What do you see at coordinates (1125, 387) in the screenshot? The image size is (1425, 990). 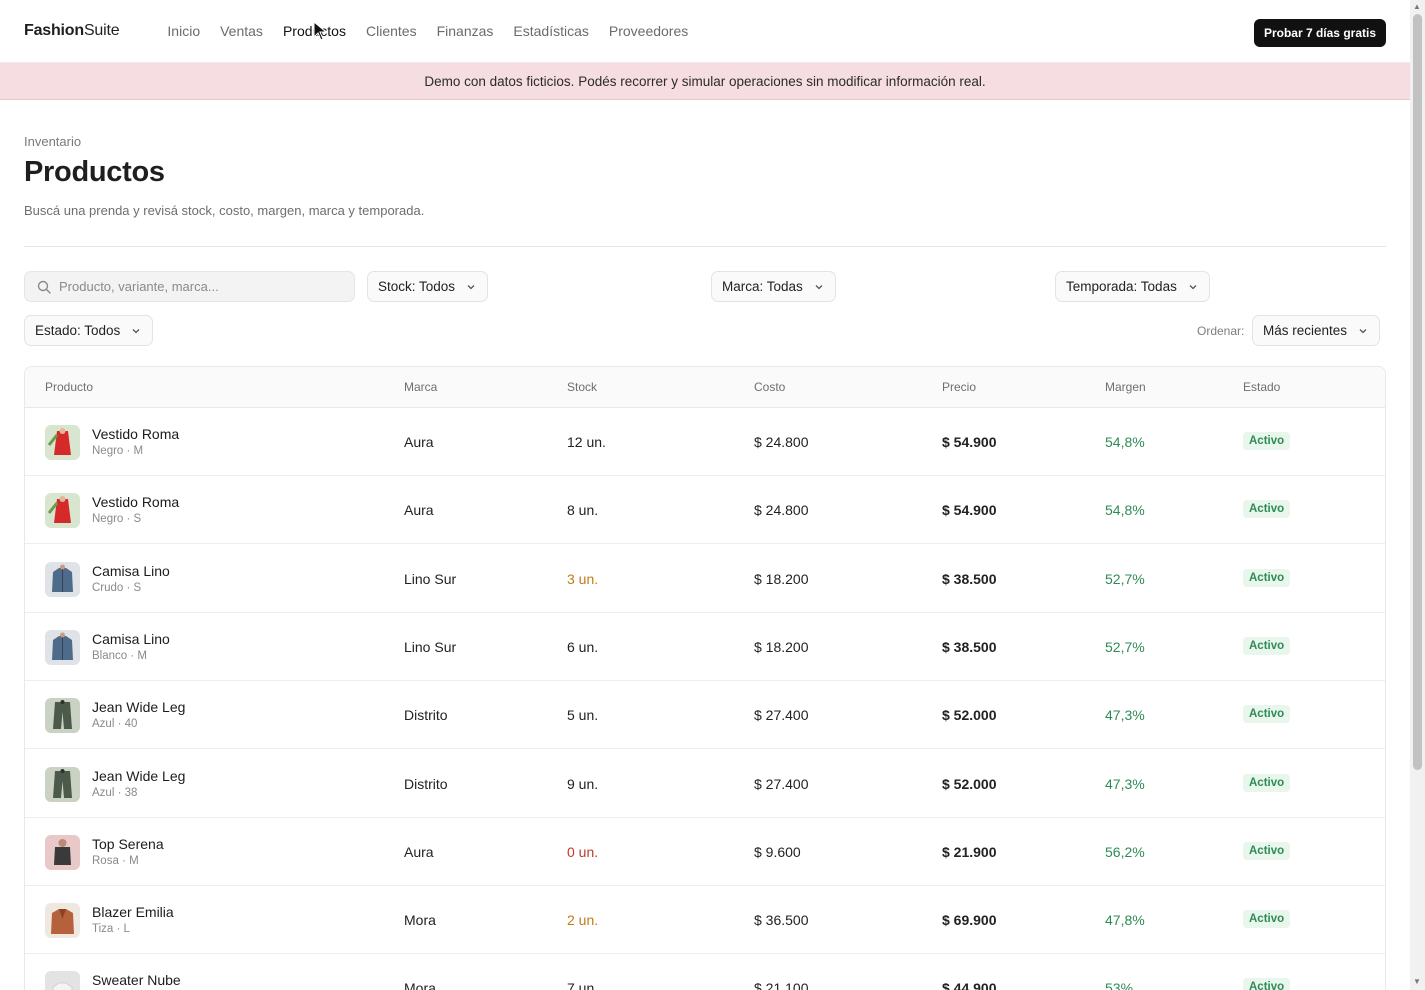 I see `column-header-margen: Margen` at bounding box center [1125, 387].